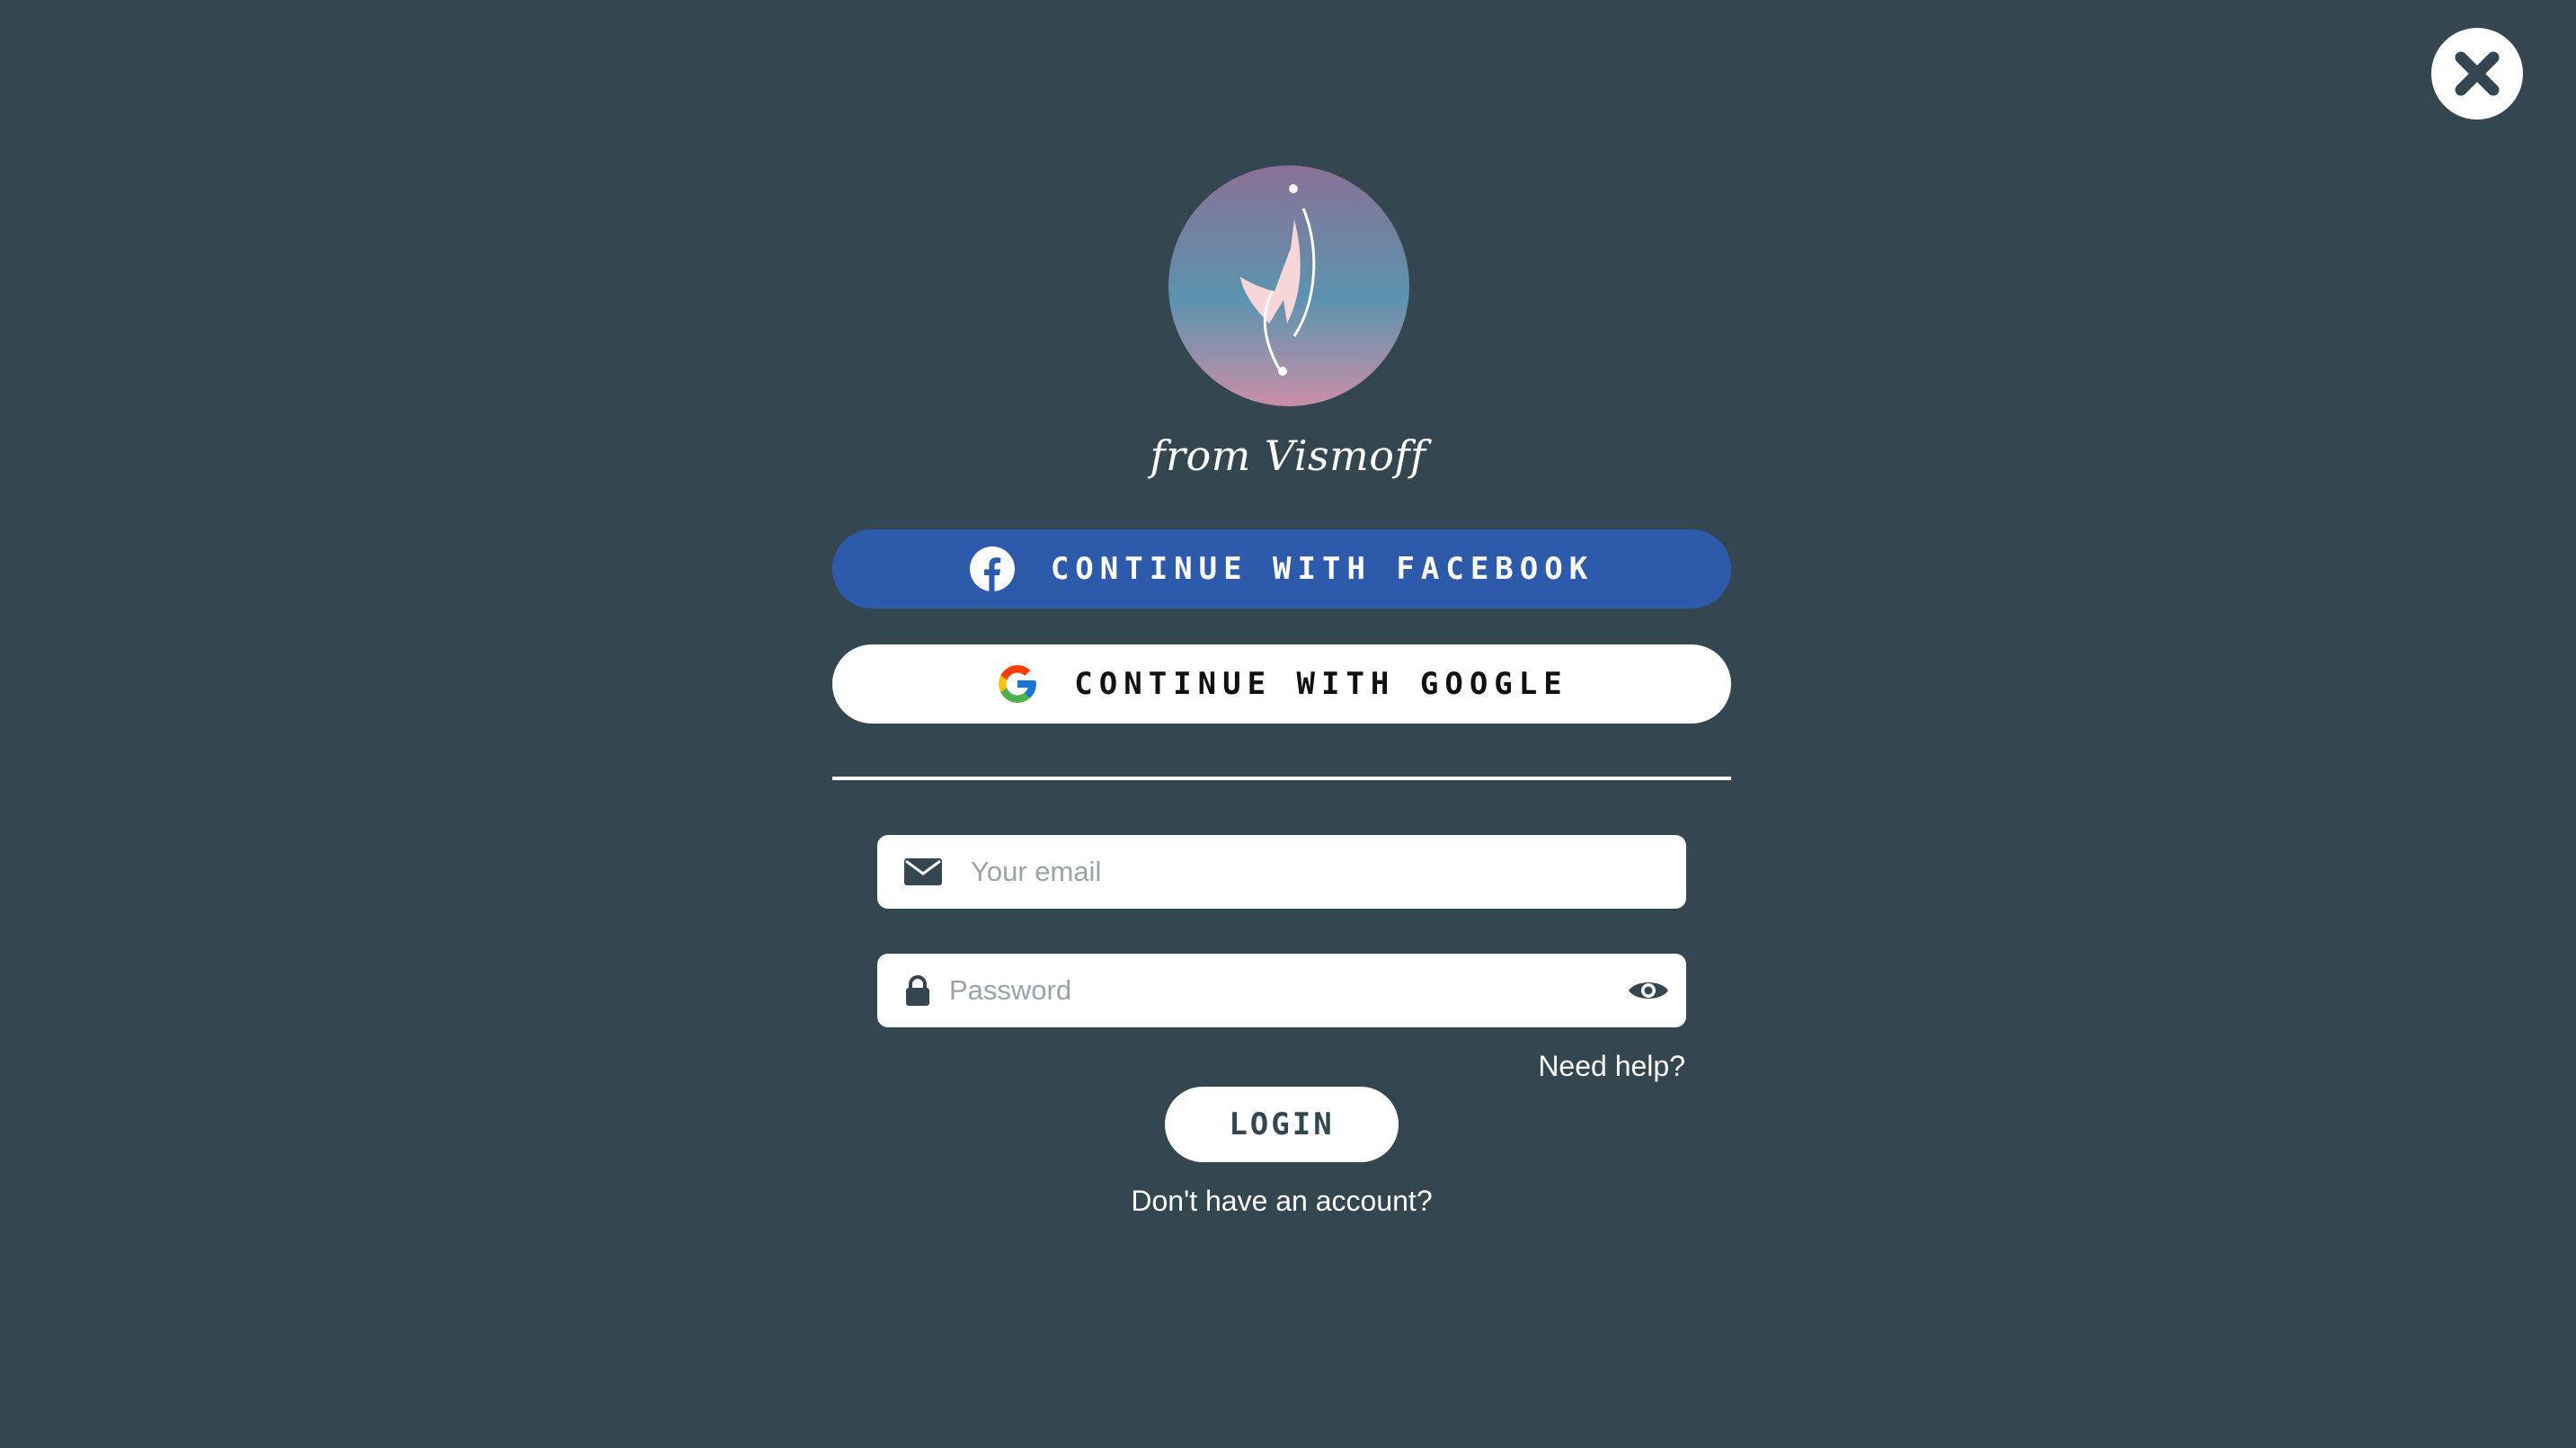  I want to click on password-input, so click(1288, 990).